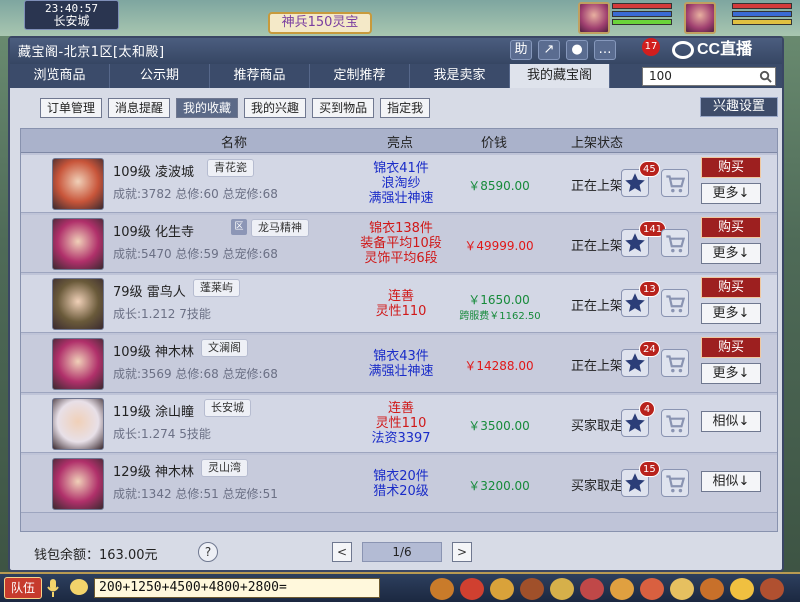  Describe the element at coordinates (23, 588) in the screenshot. I see `team-button: 队伍` at that location.